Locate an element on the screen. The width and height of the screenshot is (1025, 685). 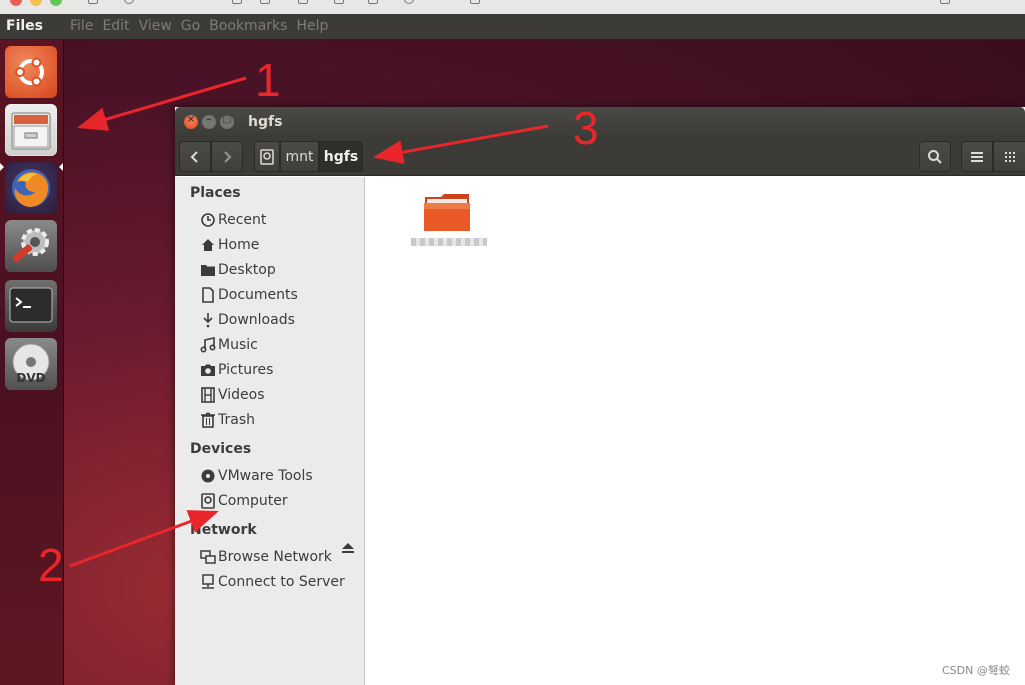
chevron-left-icon is located at coordinates (194, 156).